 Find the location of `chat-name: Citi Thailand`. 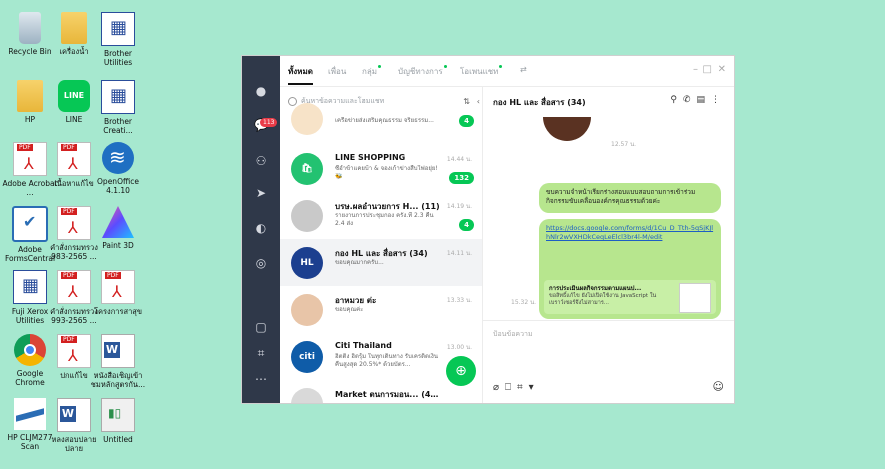

chat-name: Citi Thailand is located at coordinates (363, 345).